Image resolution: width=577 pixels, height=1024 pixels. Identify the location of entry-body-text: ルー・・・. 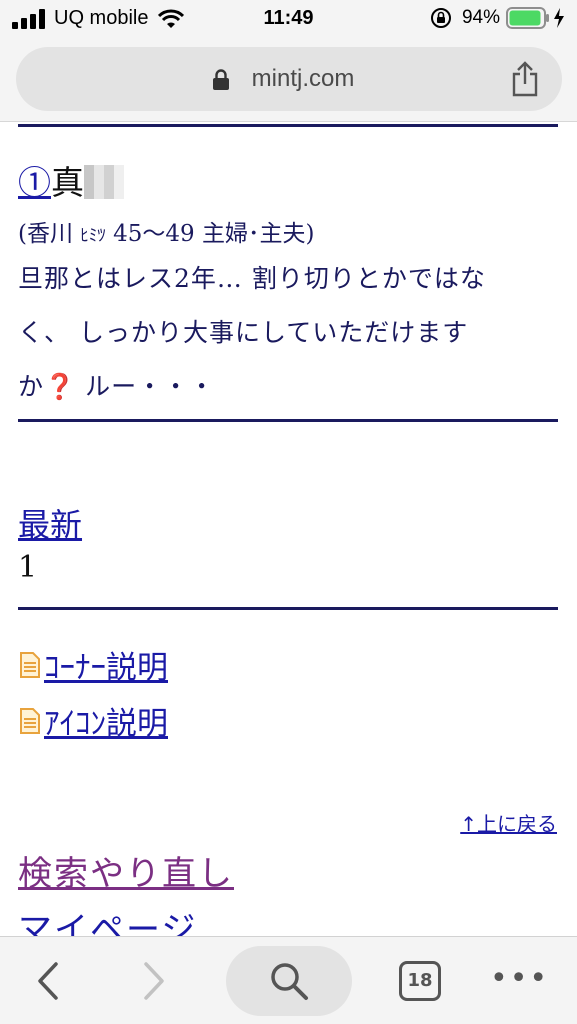
(146, 386).